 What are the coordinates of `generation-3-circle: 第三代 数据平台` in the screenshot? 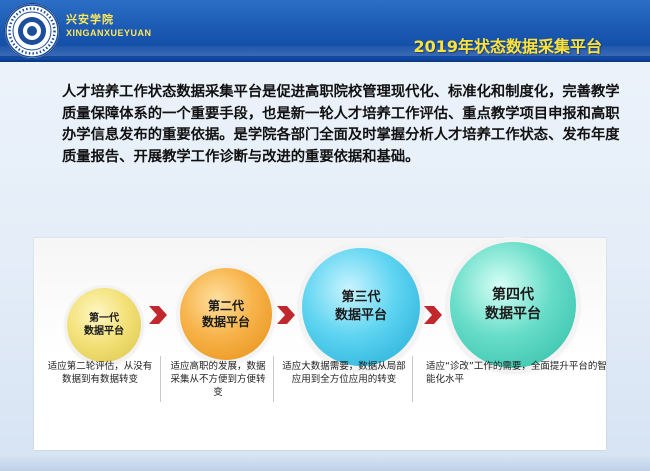 It's located at (361, 307).